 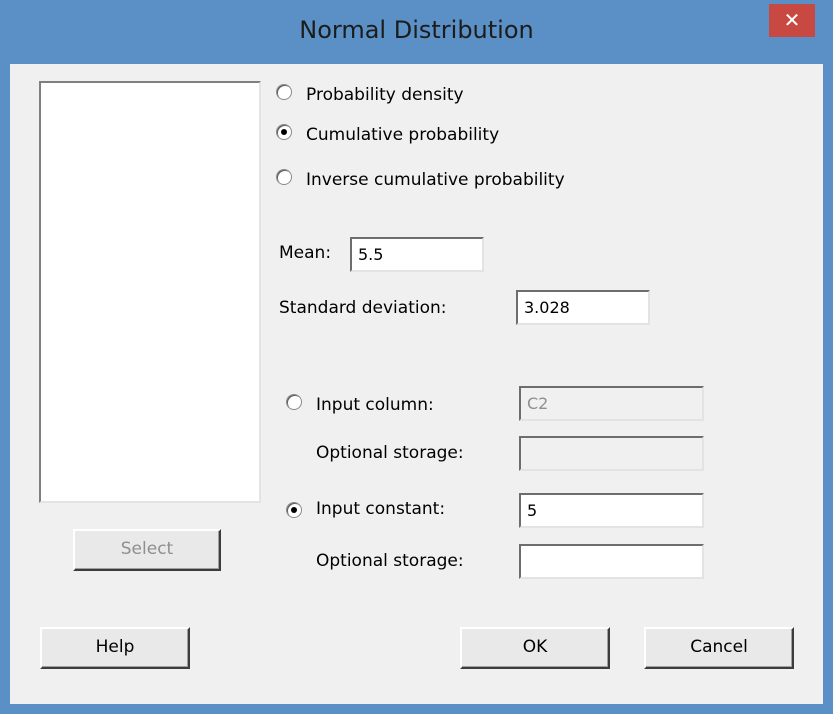 I want to click on input-constant-radio, so click(x=294, y=510).